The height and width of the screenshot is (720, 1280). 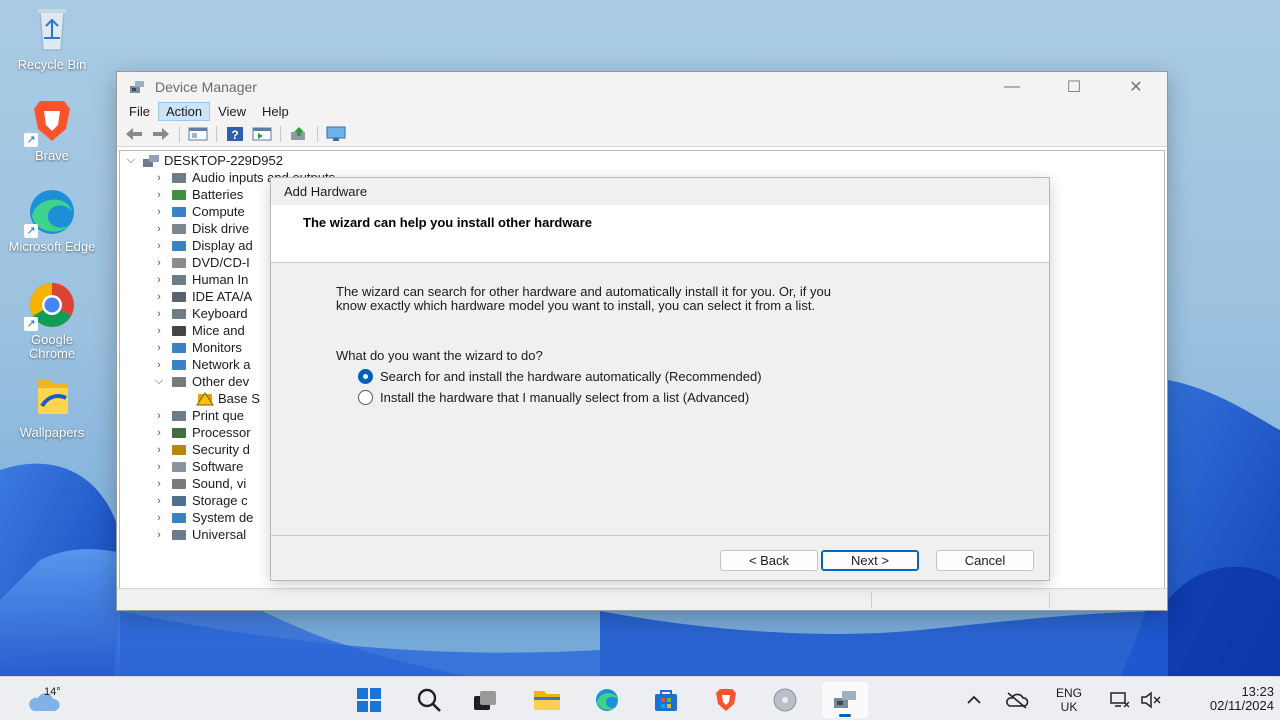 I want to click on help-icon: ?, so click(x=235, y=134).